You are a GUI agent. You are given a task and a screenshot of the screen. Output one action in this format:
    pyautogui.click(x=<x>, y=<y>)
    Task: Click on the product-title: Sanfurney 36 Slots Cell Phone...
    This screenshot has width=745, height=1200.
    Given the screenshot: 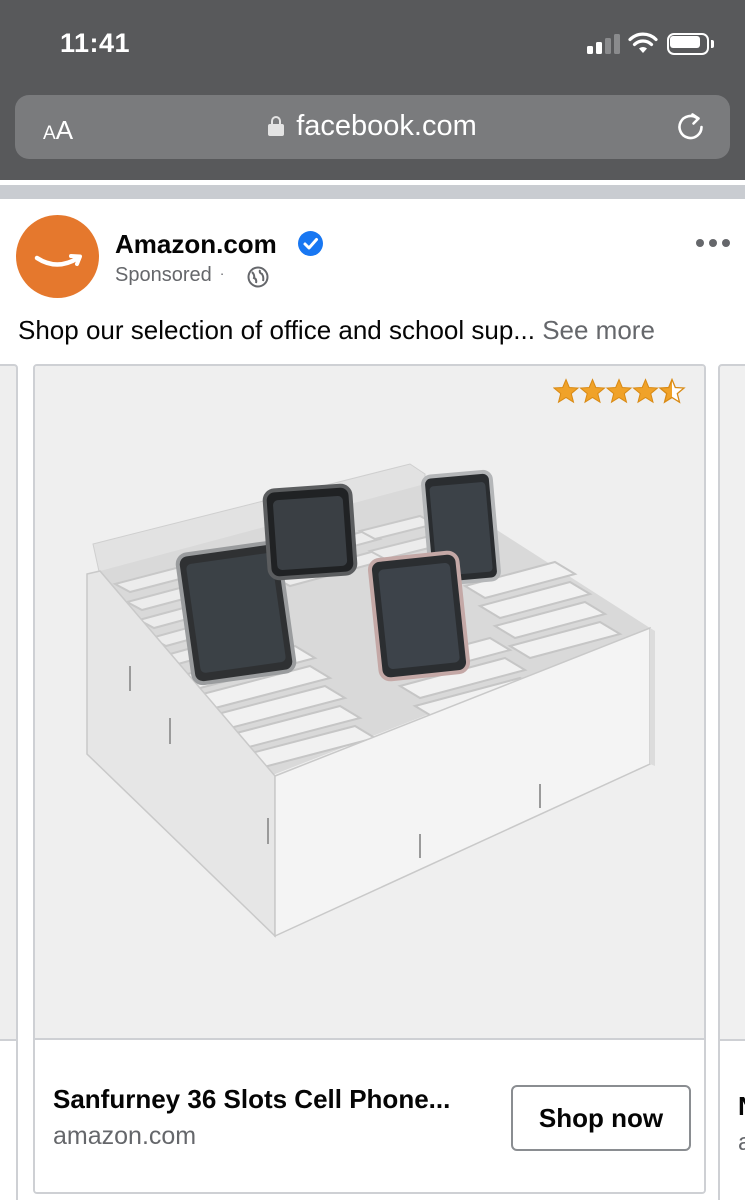 What is the action you would take?
    pyautogui.click(x=268, y=1099)
    